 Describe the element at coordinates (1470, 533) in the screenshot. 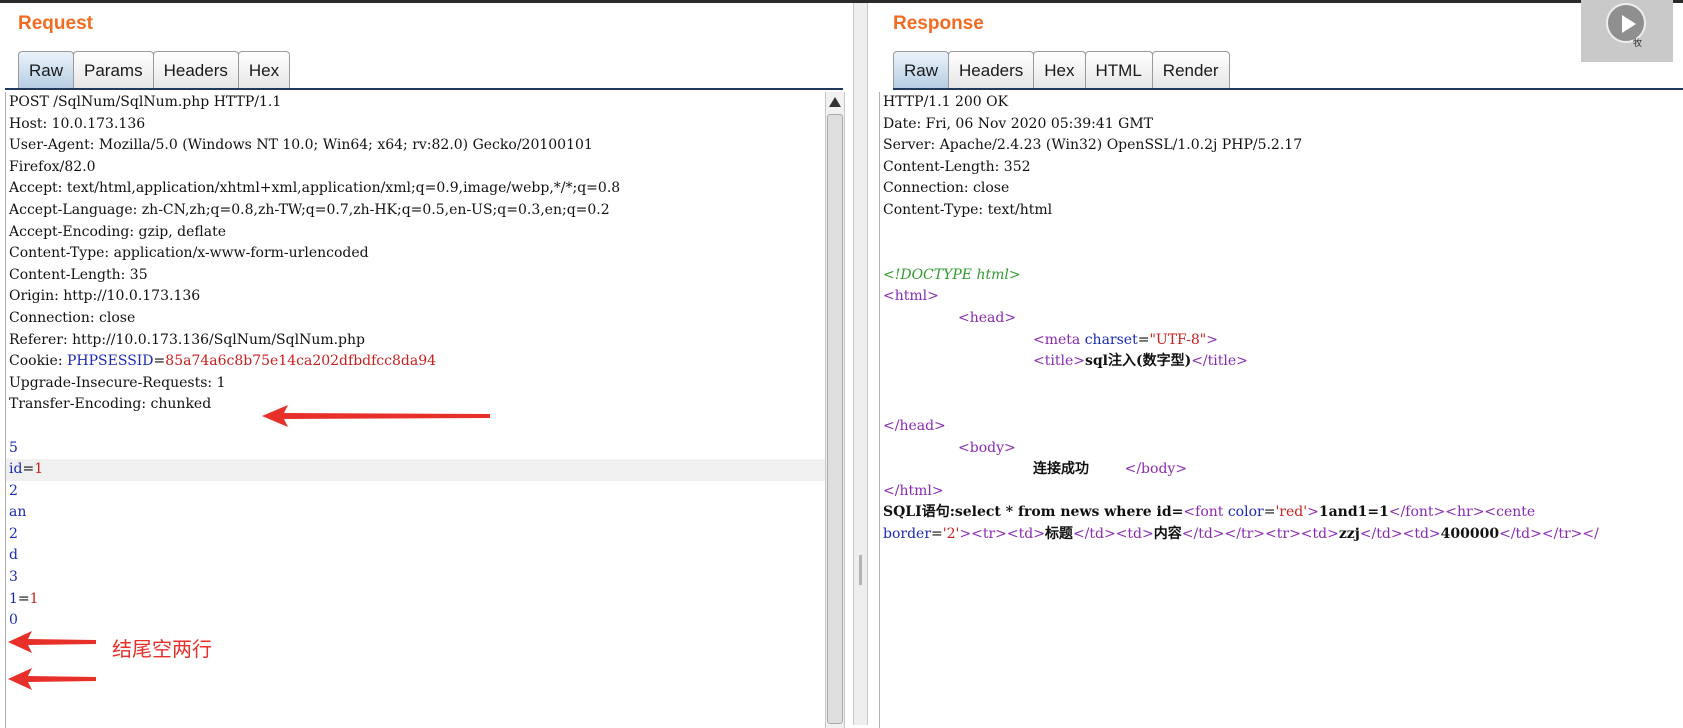

I see `code-token: 400000` at that location.